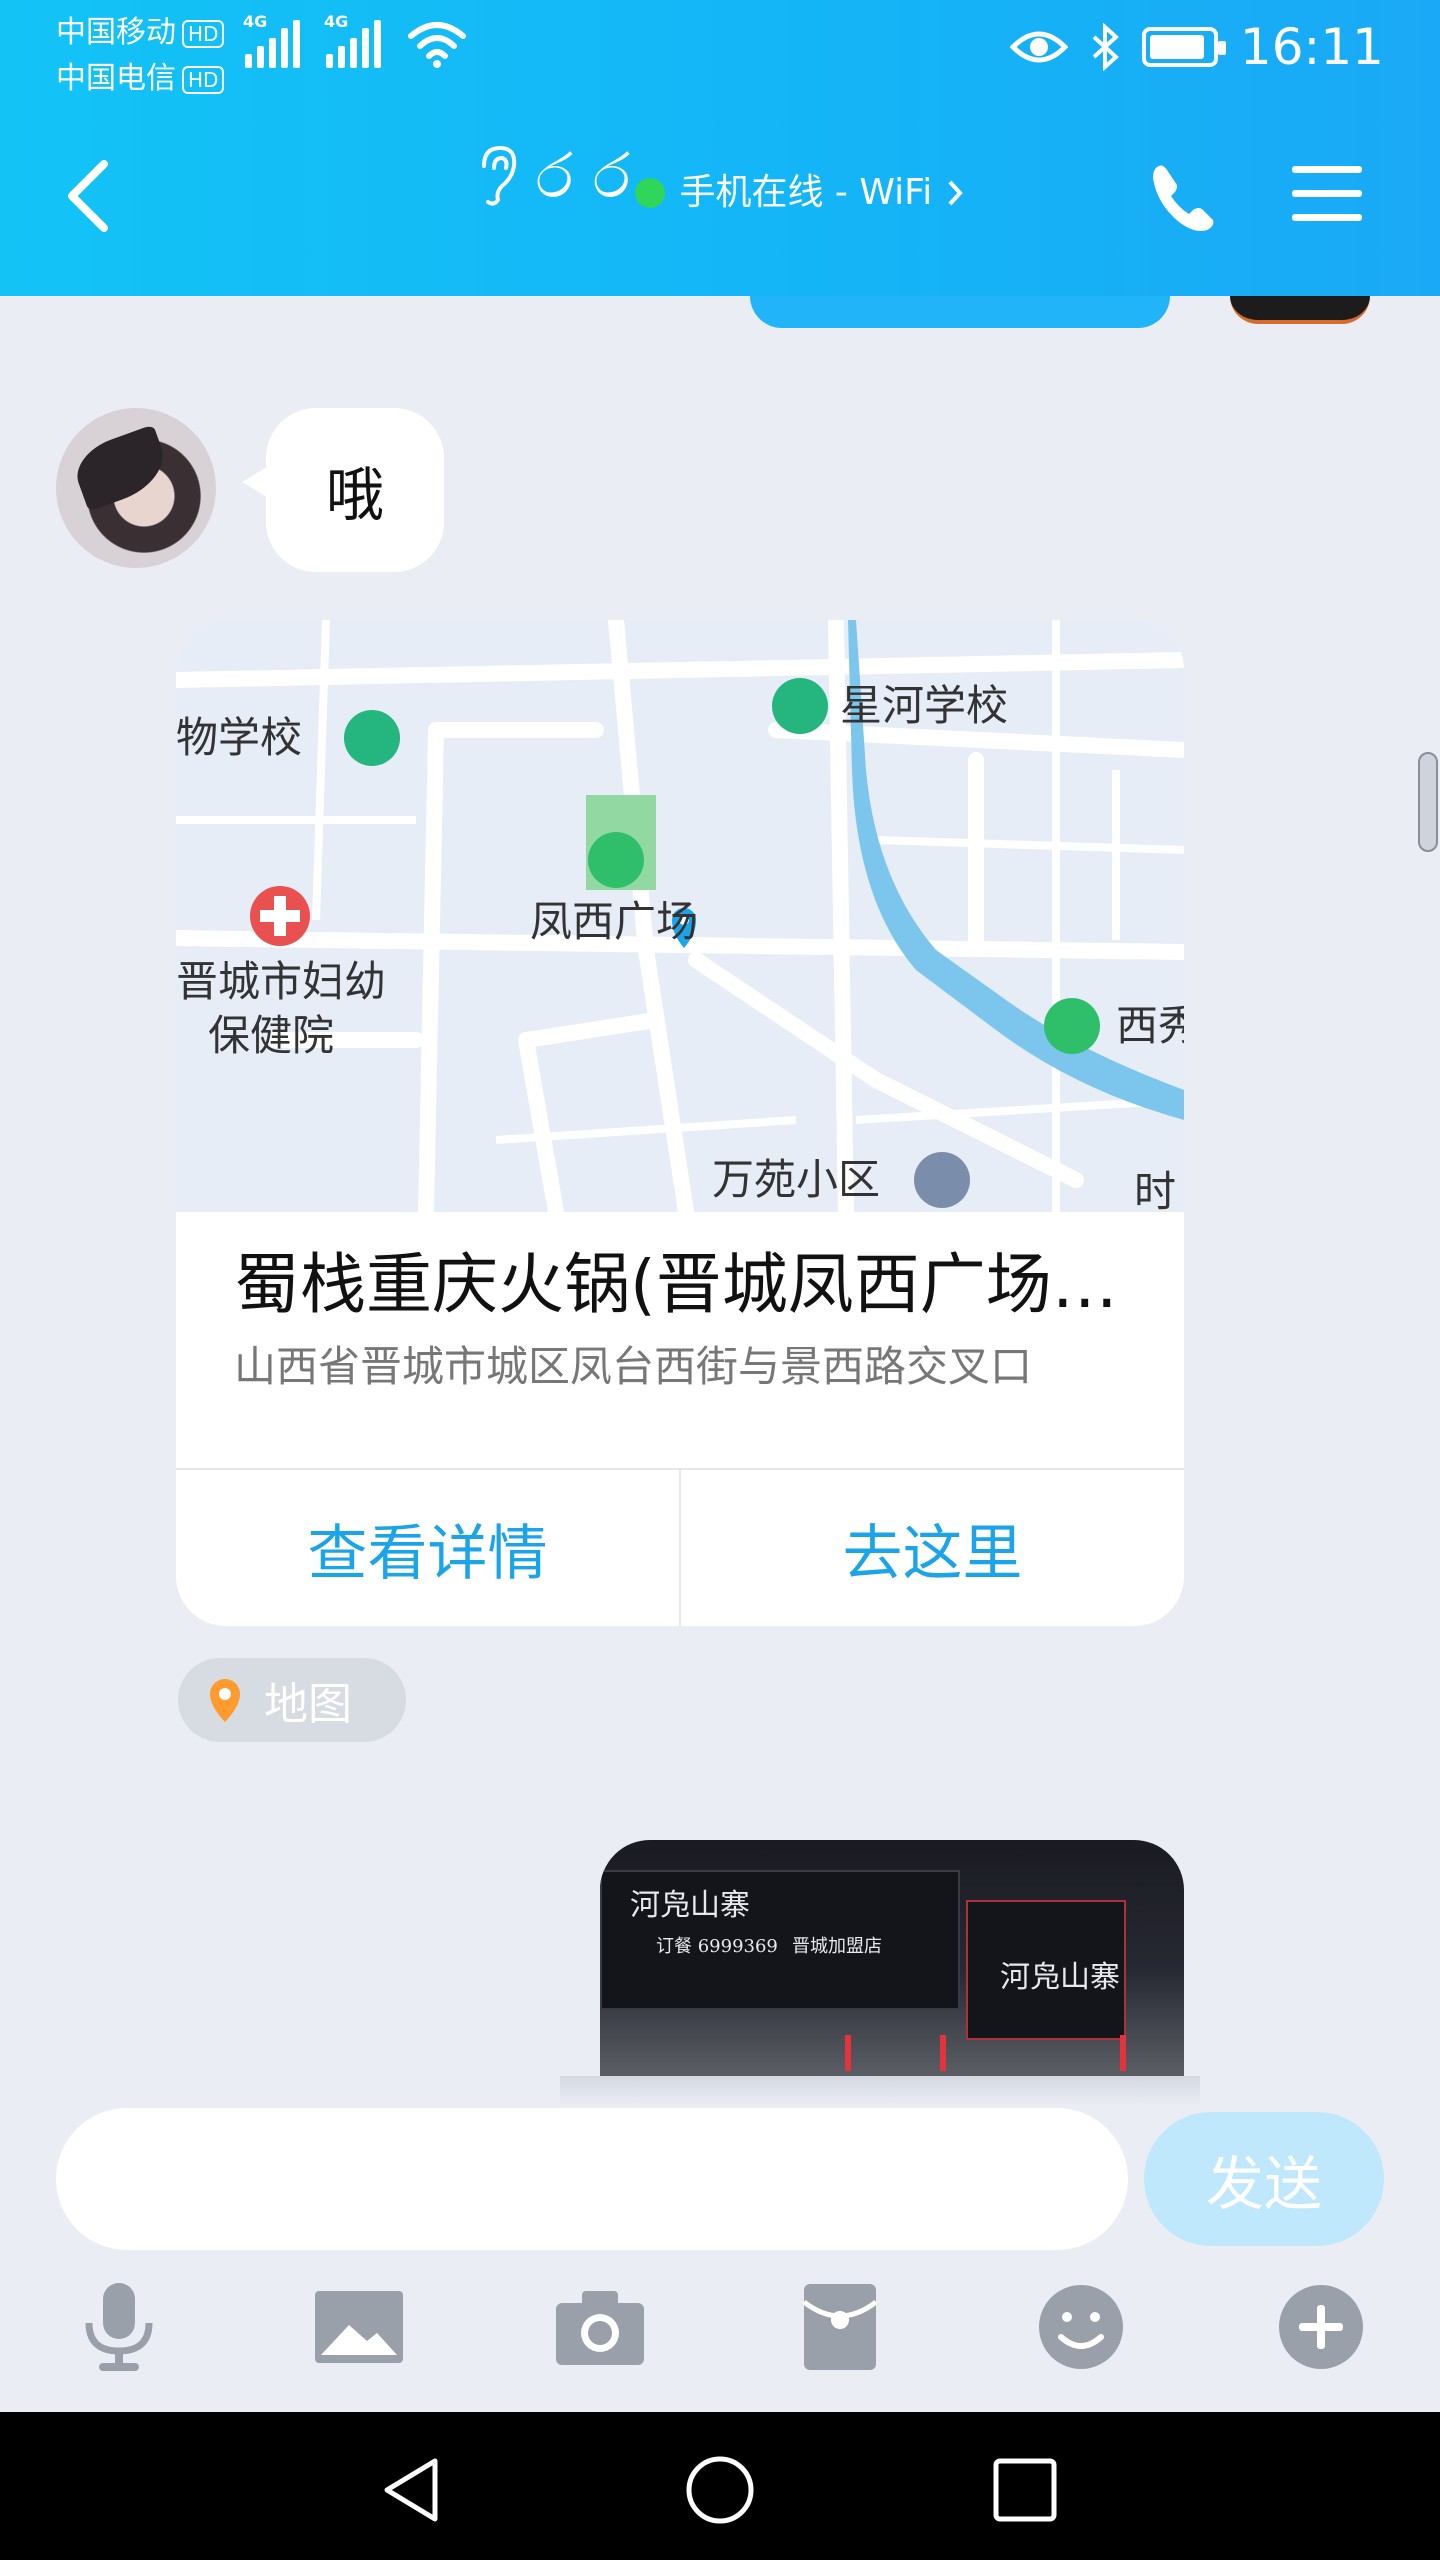 The height and width of the screenshot is (2560, 1440). I want to click on location-pin-icon, so click(225, 1700).